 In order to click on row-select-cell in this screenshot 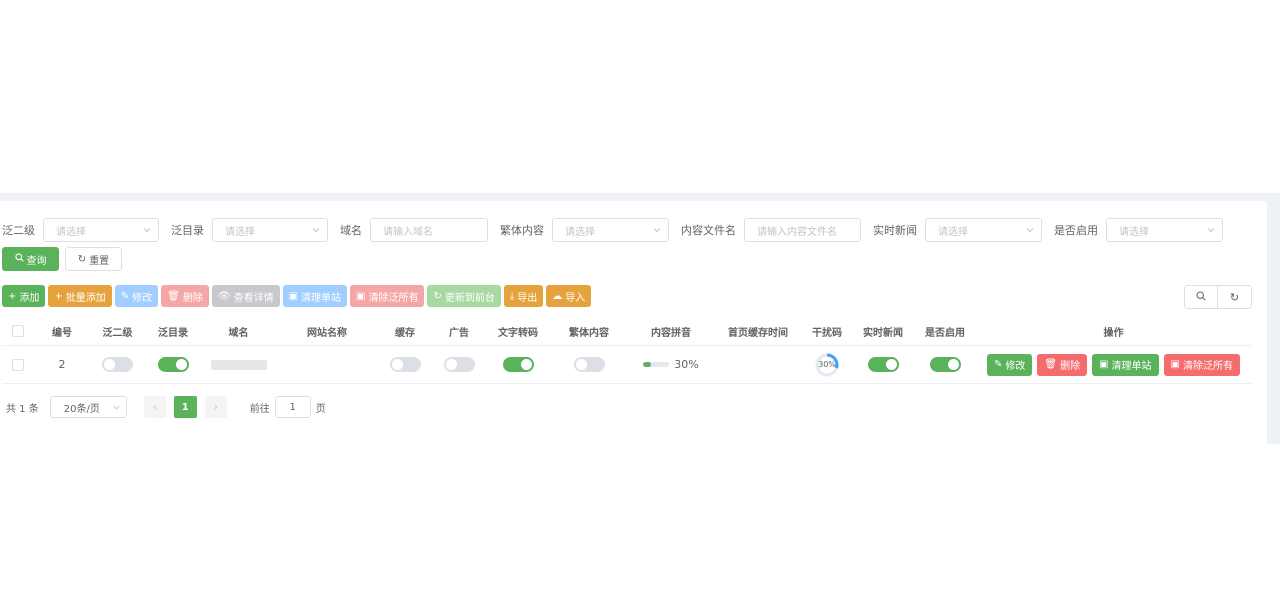, I will do `click(18, 364)`.